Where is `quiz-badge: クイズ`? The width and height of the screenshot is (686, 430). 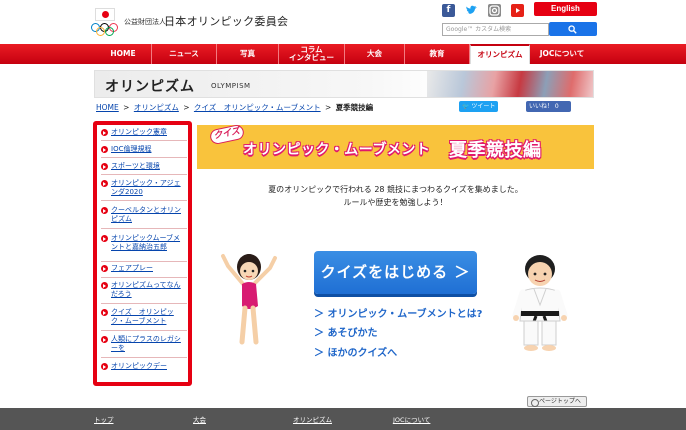
quiz-badge: クイズ is located at coordinates (227, 134).